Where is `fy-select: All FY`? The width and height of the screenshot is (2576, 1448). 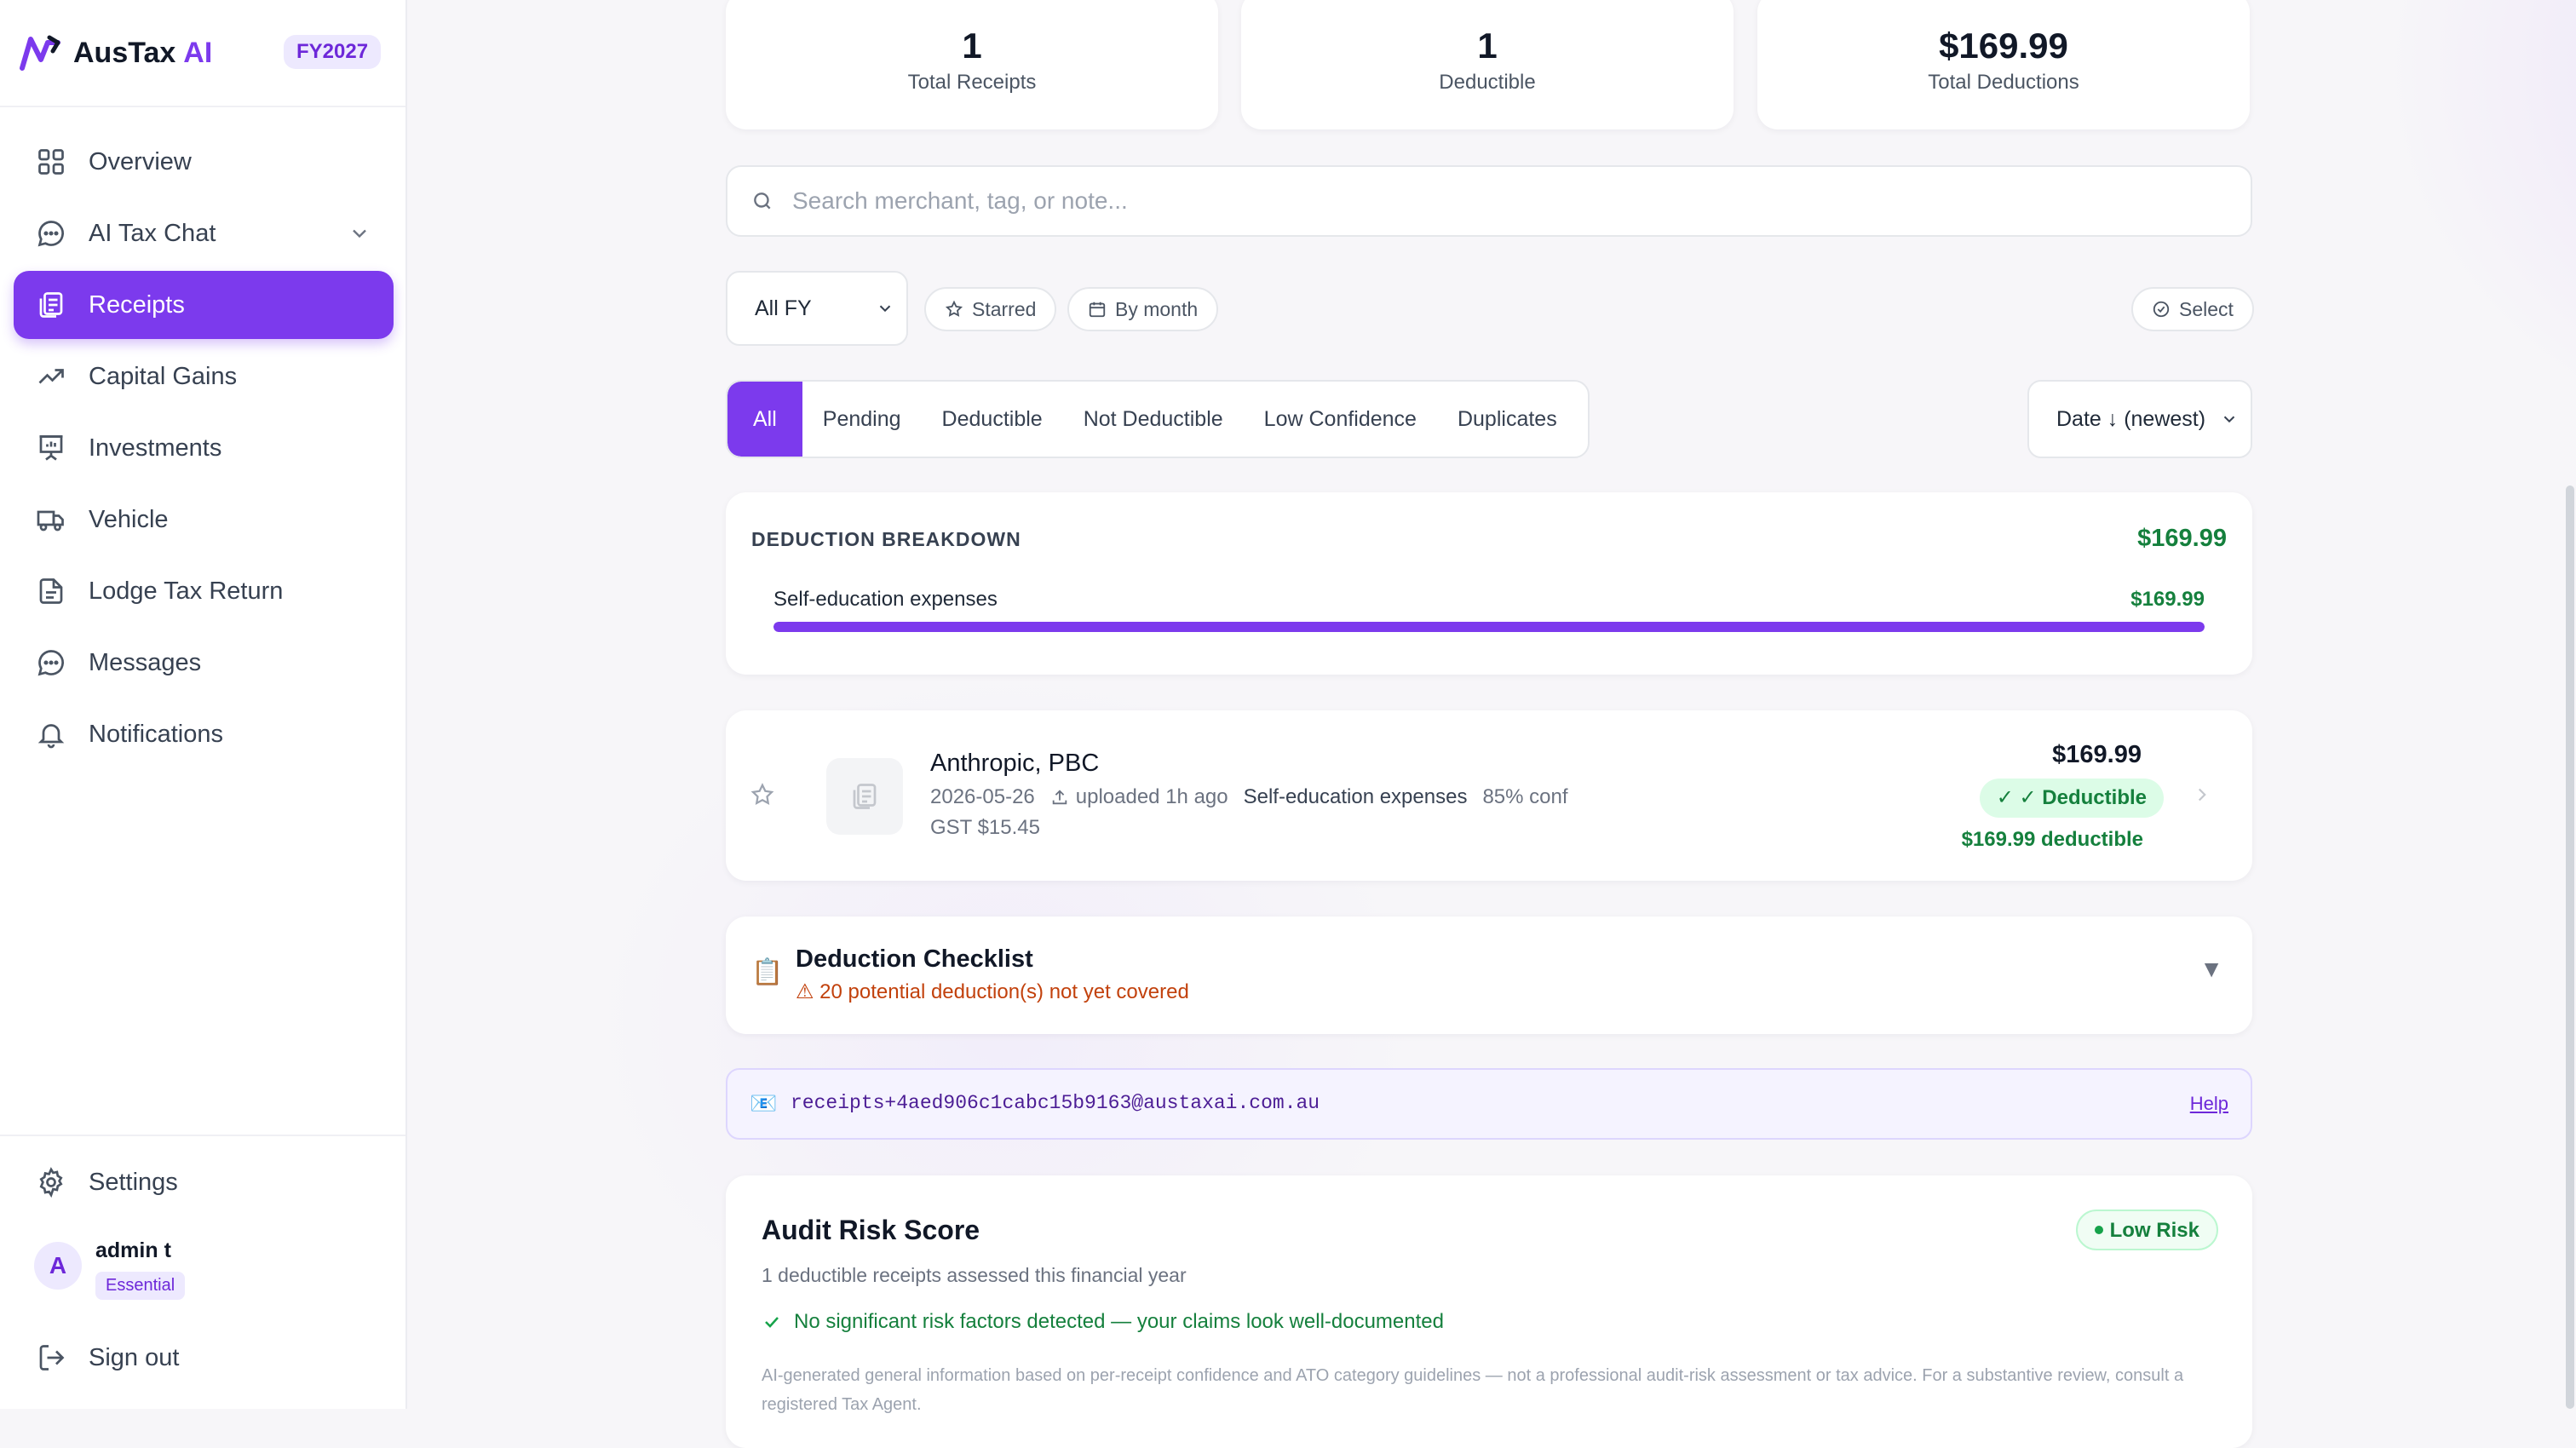
fy-select: All FY is located at coordinates (817, 308).